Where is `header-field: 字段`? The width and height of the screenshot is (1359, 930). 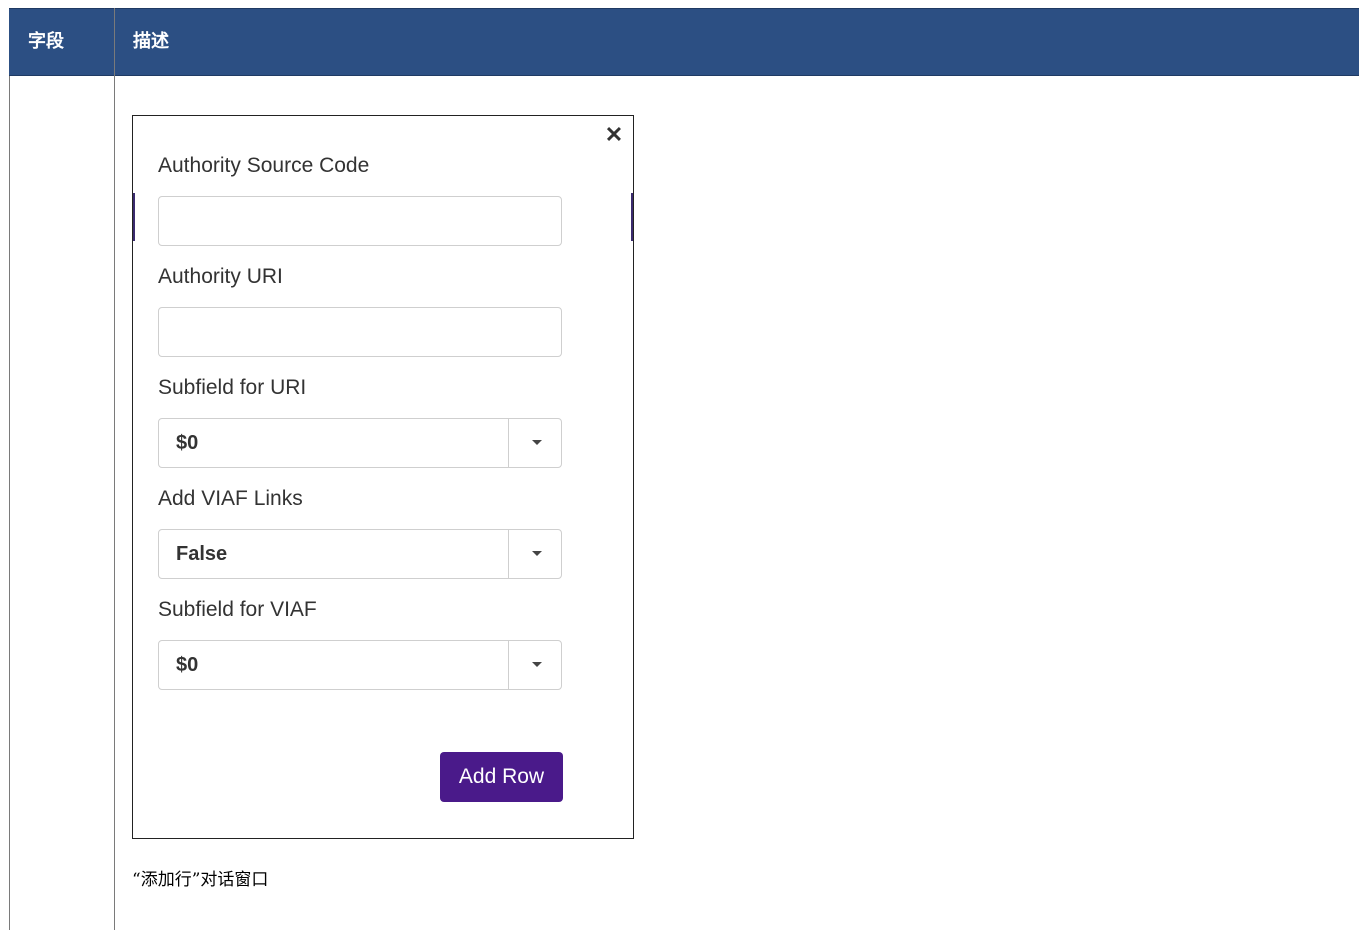
header-field: 字段 is located at coordinates (46, 41).